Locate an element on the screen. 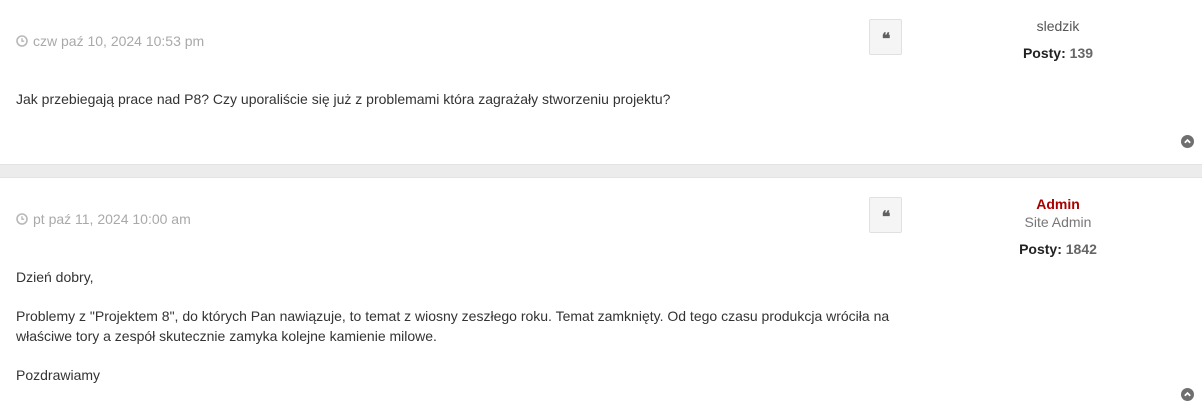  post-count: Posty: 139 is located at coordinates (1058, 53).